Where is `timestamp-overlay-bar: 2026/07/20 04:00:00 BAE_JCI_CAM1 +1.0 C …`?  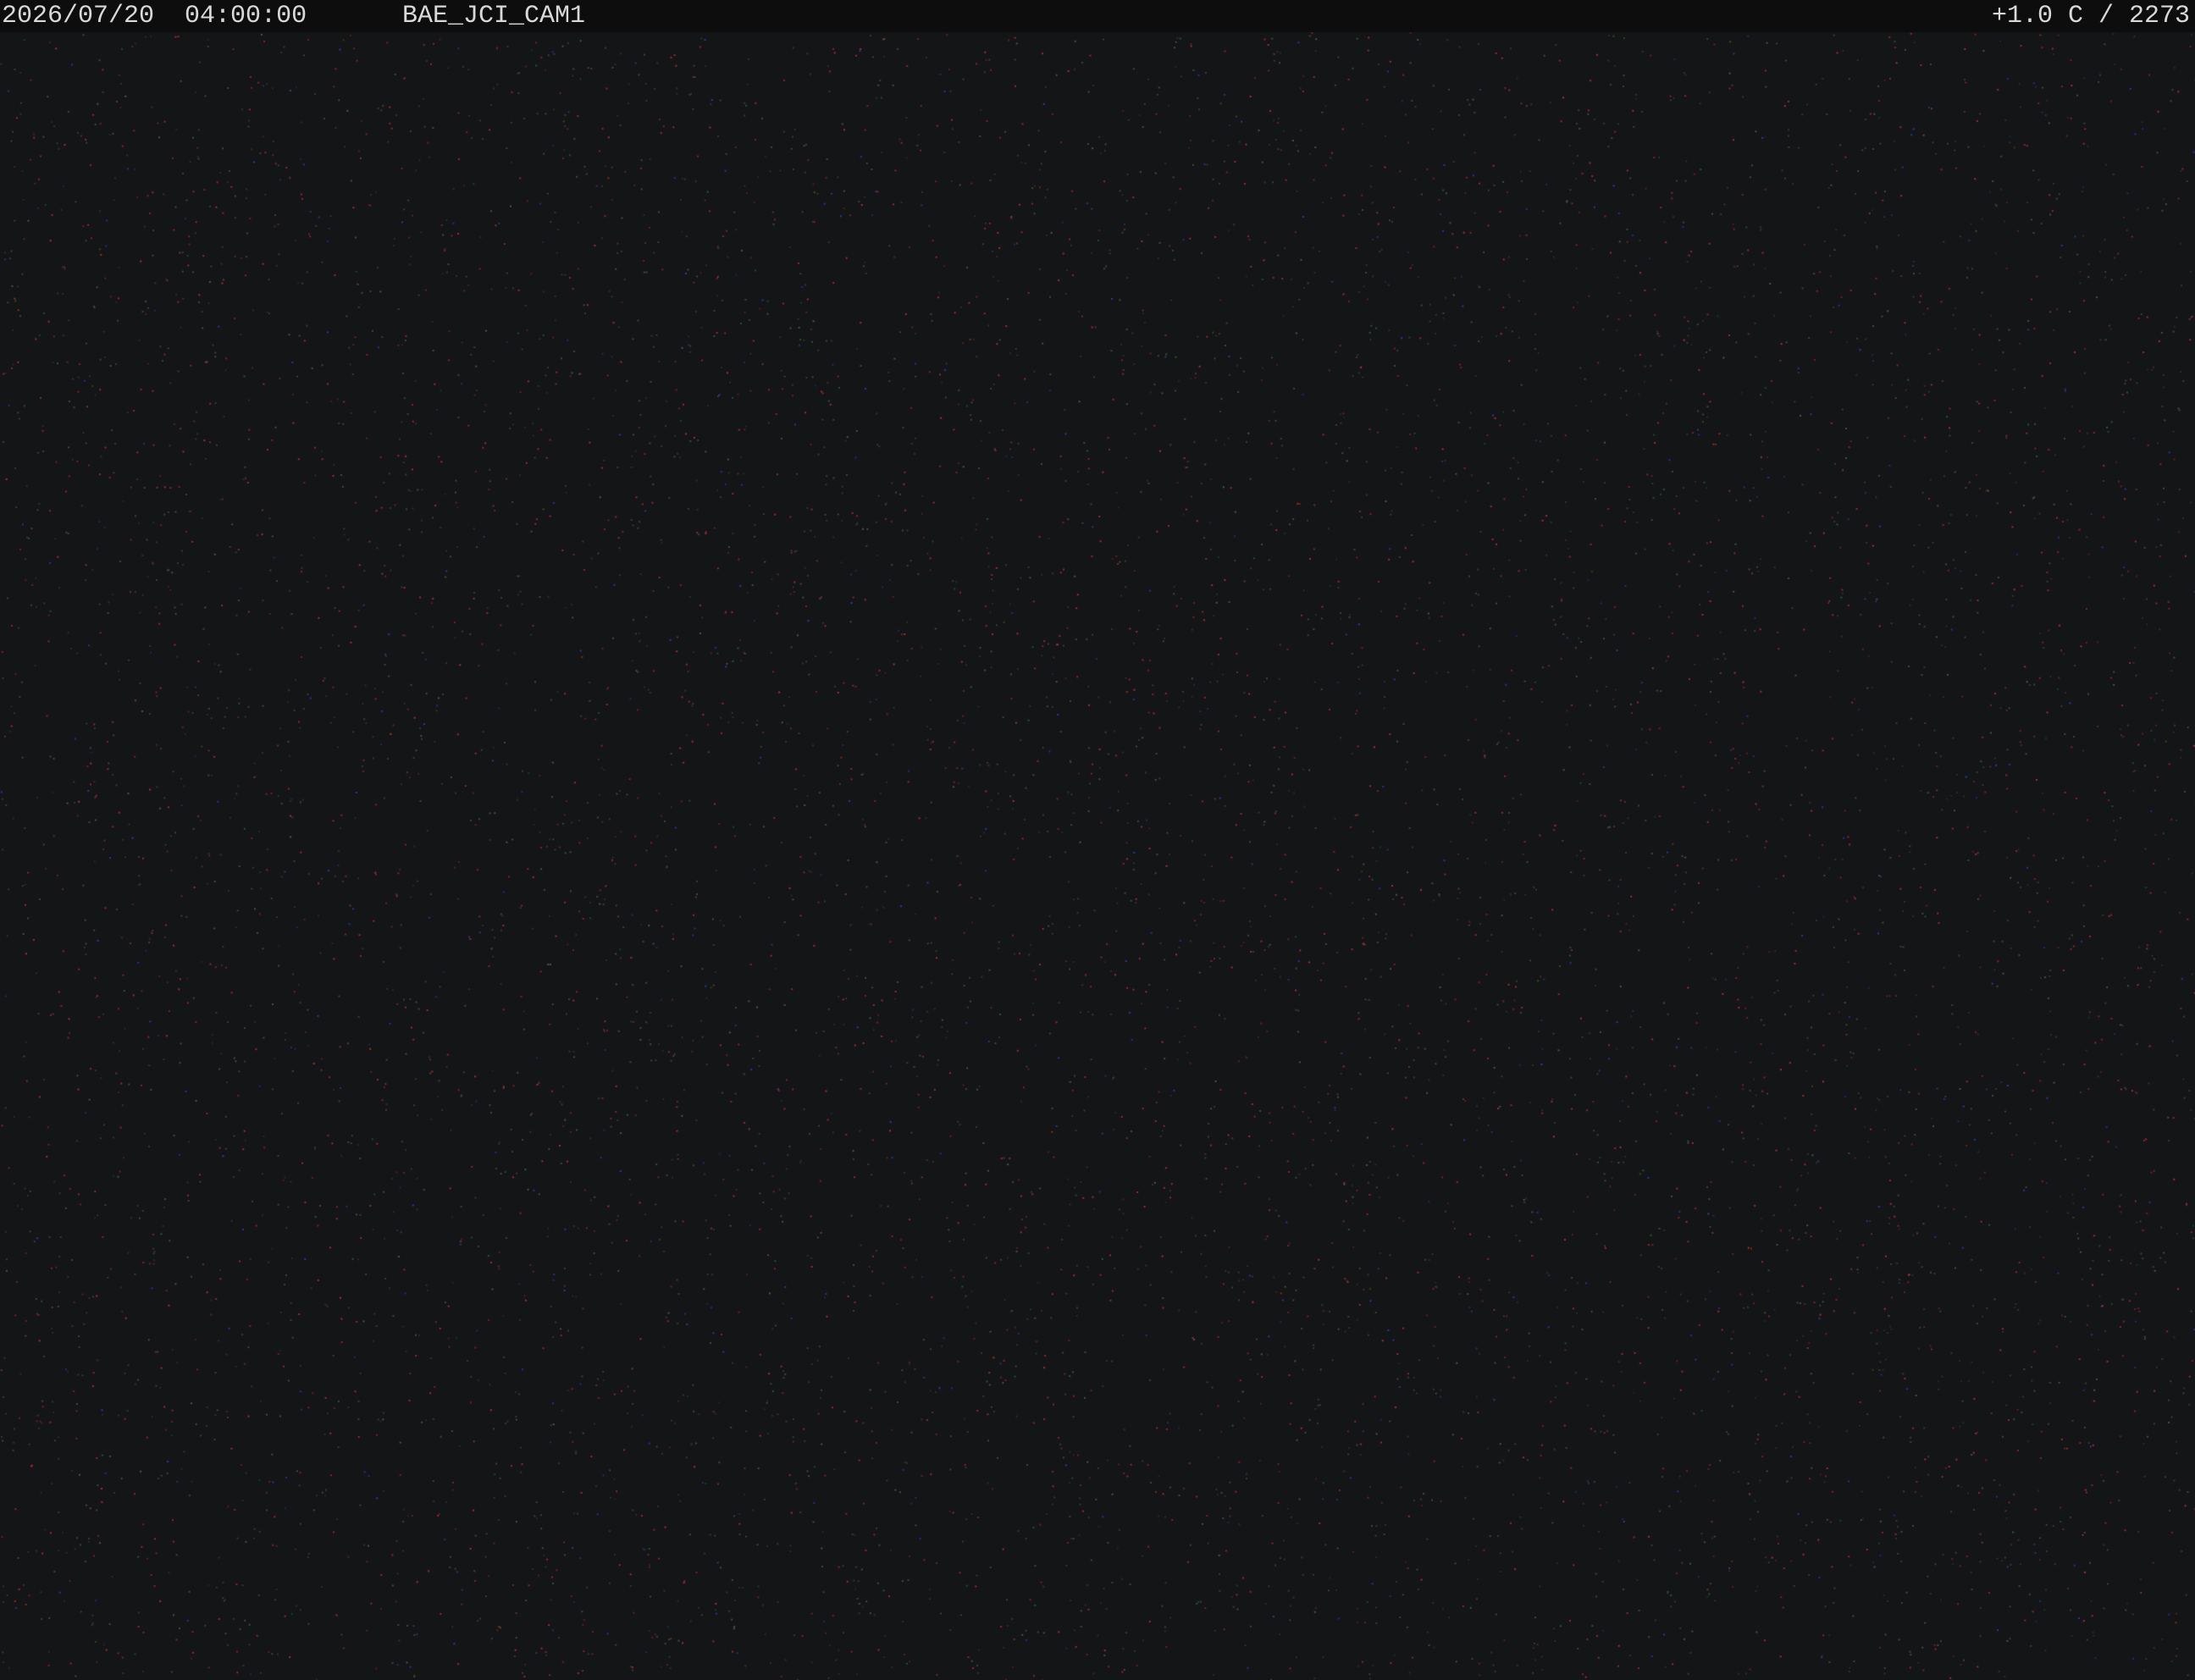 timestamp-overlay-bar: 2026/07/20 04:00:00 BAE_JCI_CAM1 +1.0 C … is located at coordinates (1097, 16).